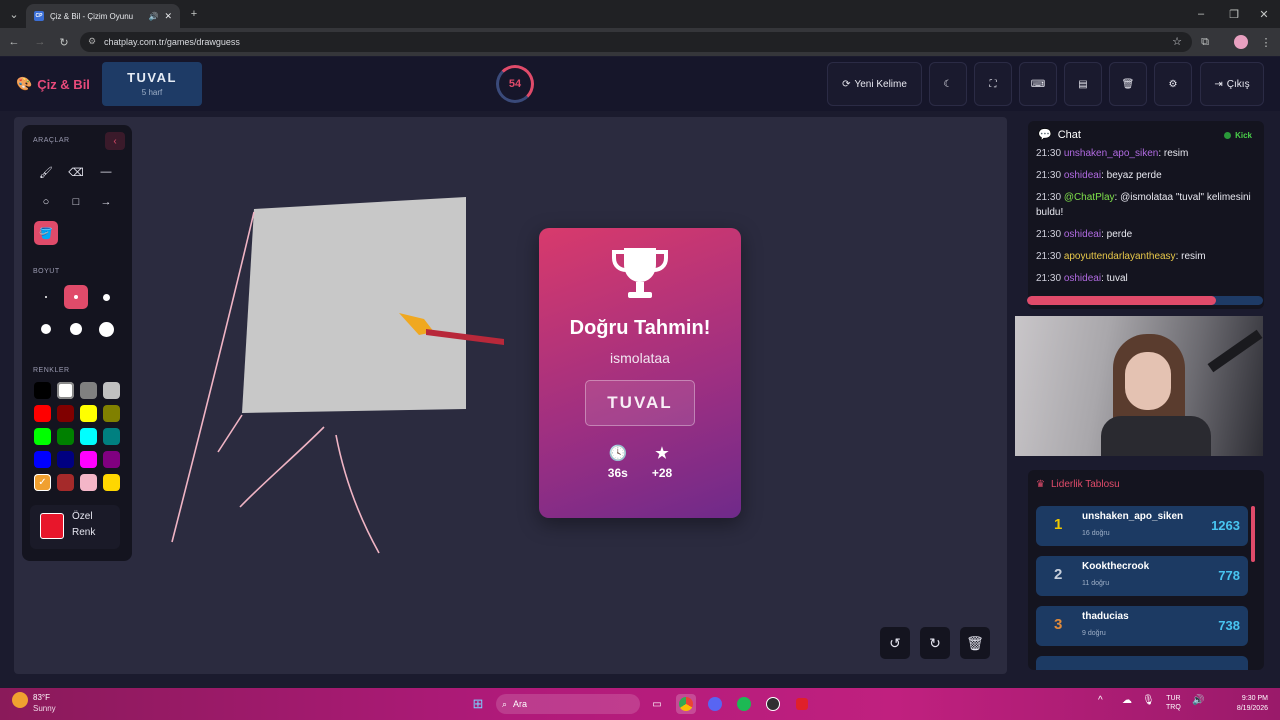  I want to click on weather-sun-icon, so click(20, 700).